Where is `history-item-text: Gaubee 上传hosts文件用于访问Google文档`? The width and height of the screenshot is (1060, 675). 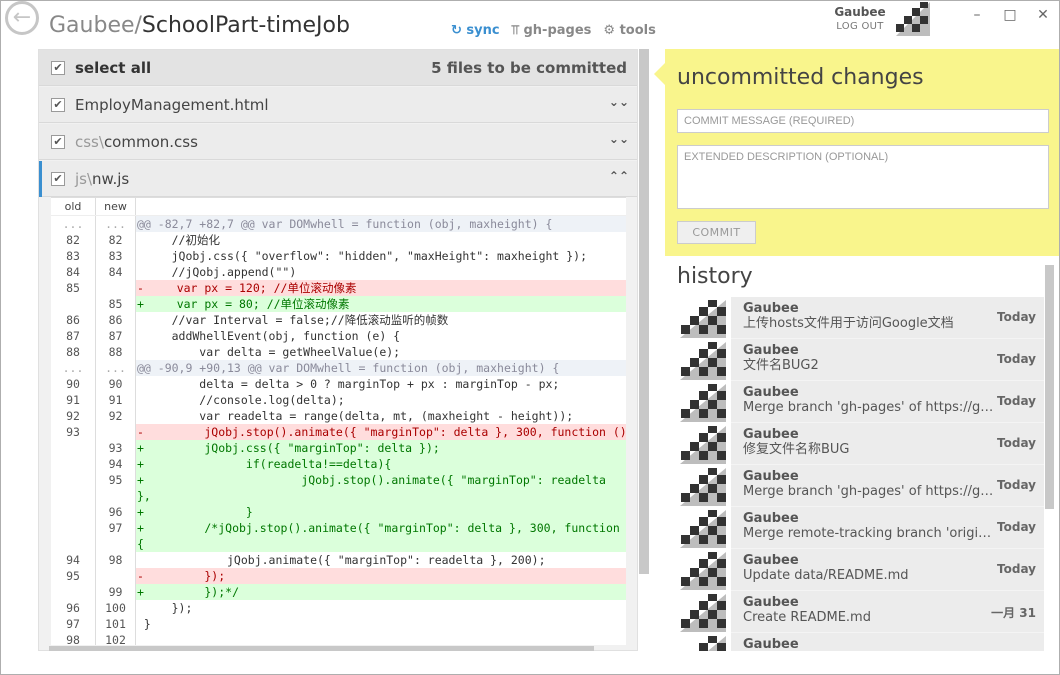
history-item-text: Gaubee 上传hosts文件用于访问Google文档 is located at coordinates (863, 317).